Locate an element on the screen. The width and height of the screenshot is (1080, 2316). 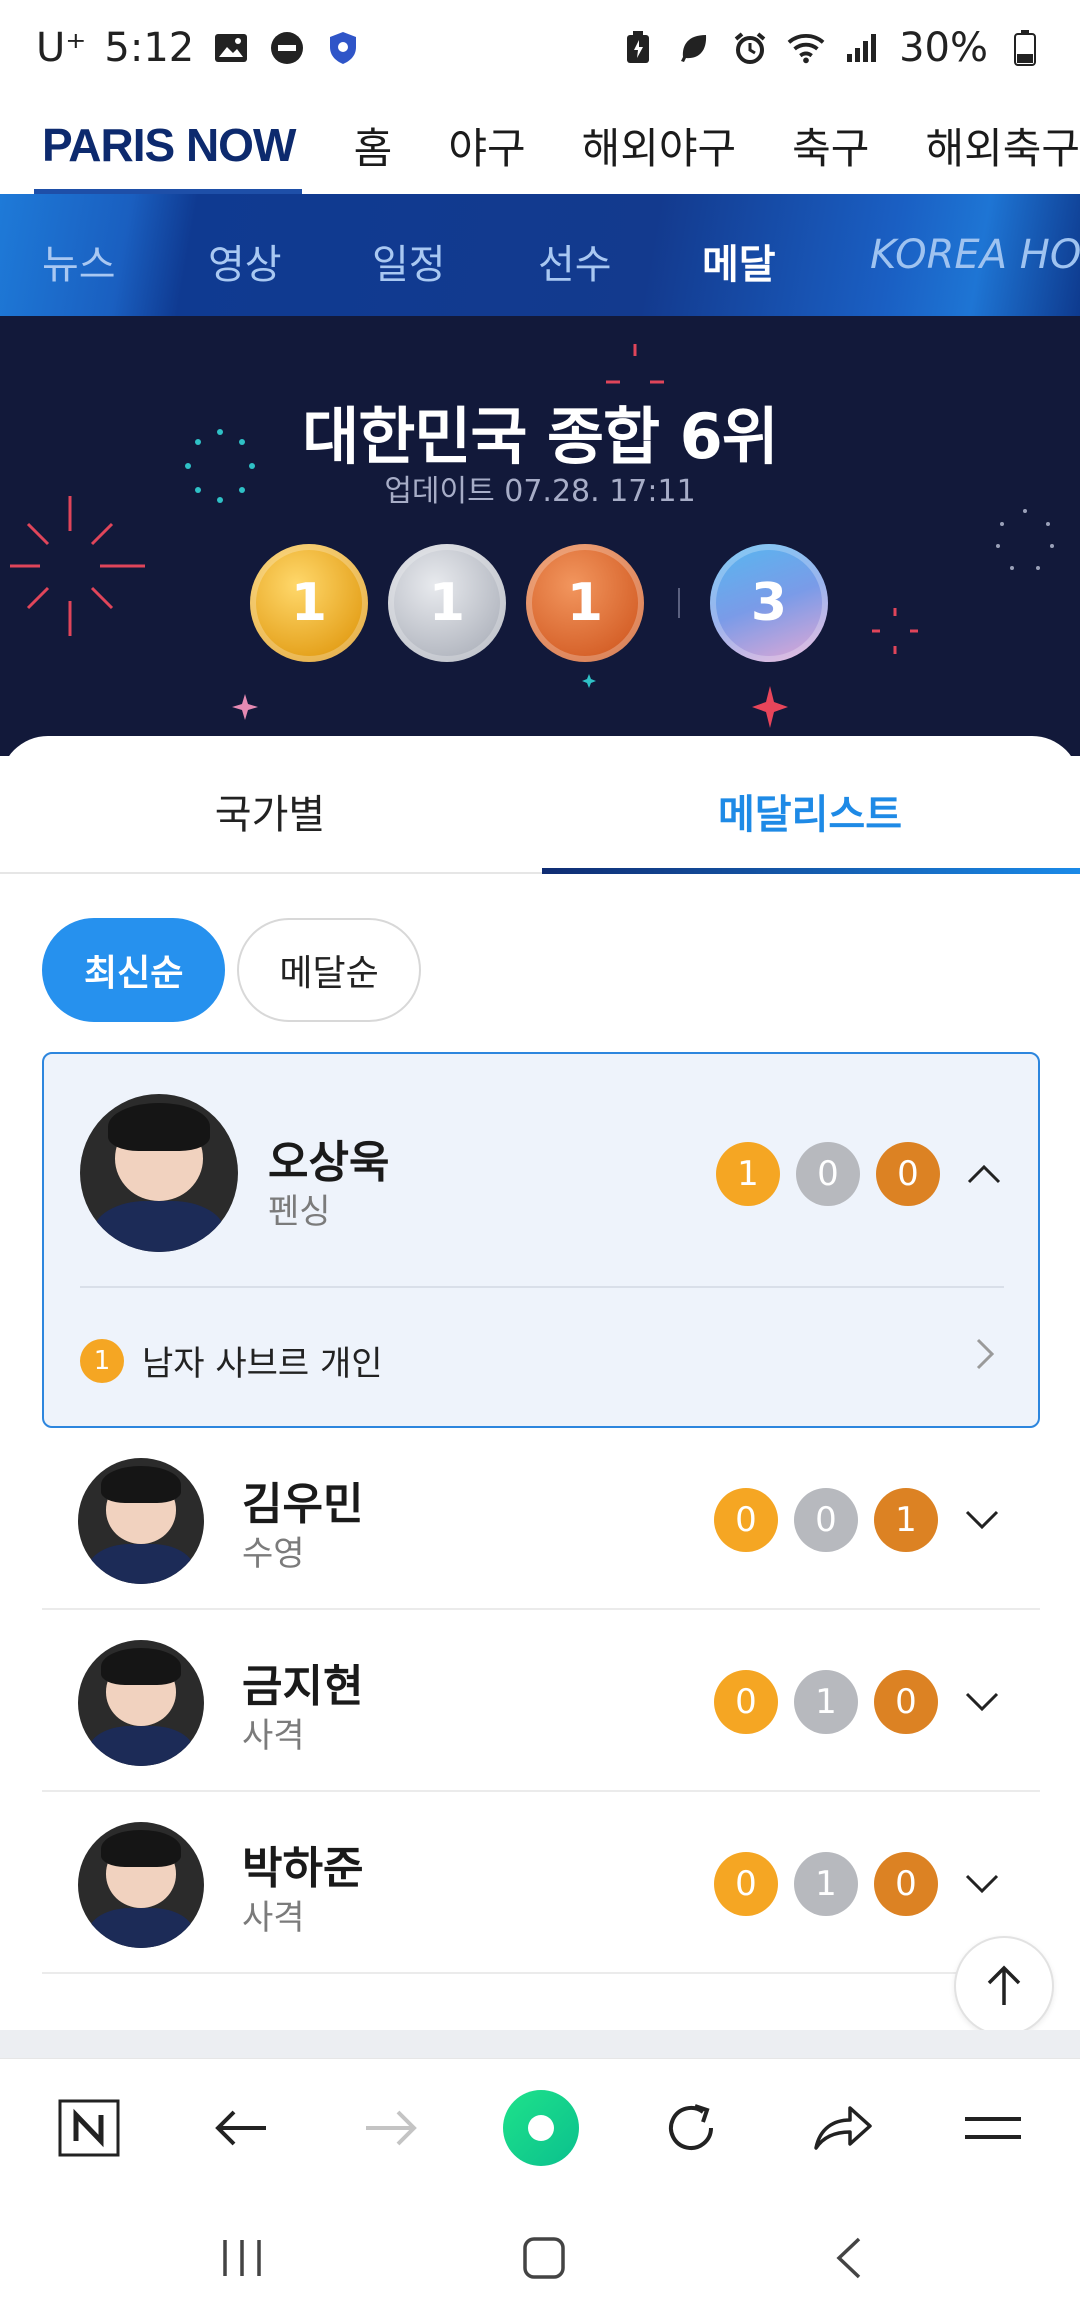
athlete-name: 박하준 is located at coordinates (303, 1868).